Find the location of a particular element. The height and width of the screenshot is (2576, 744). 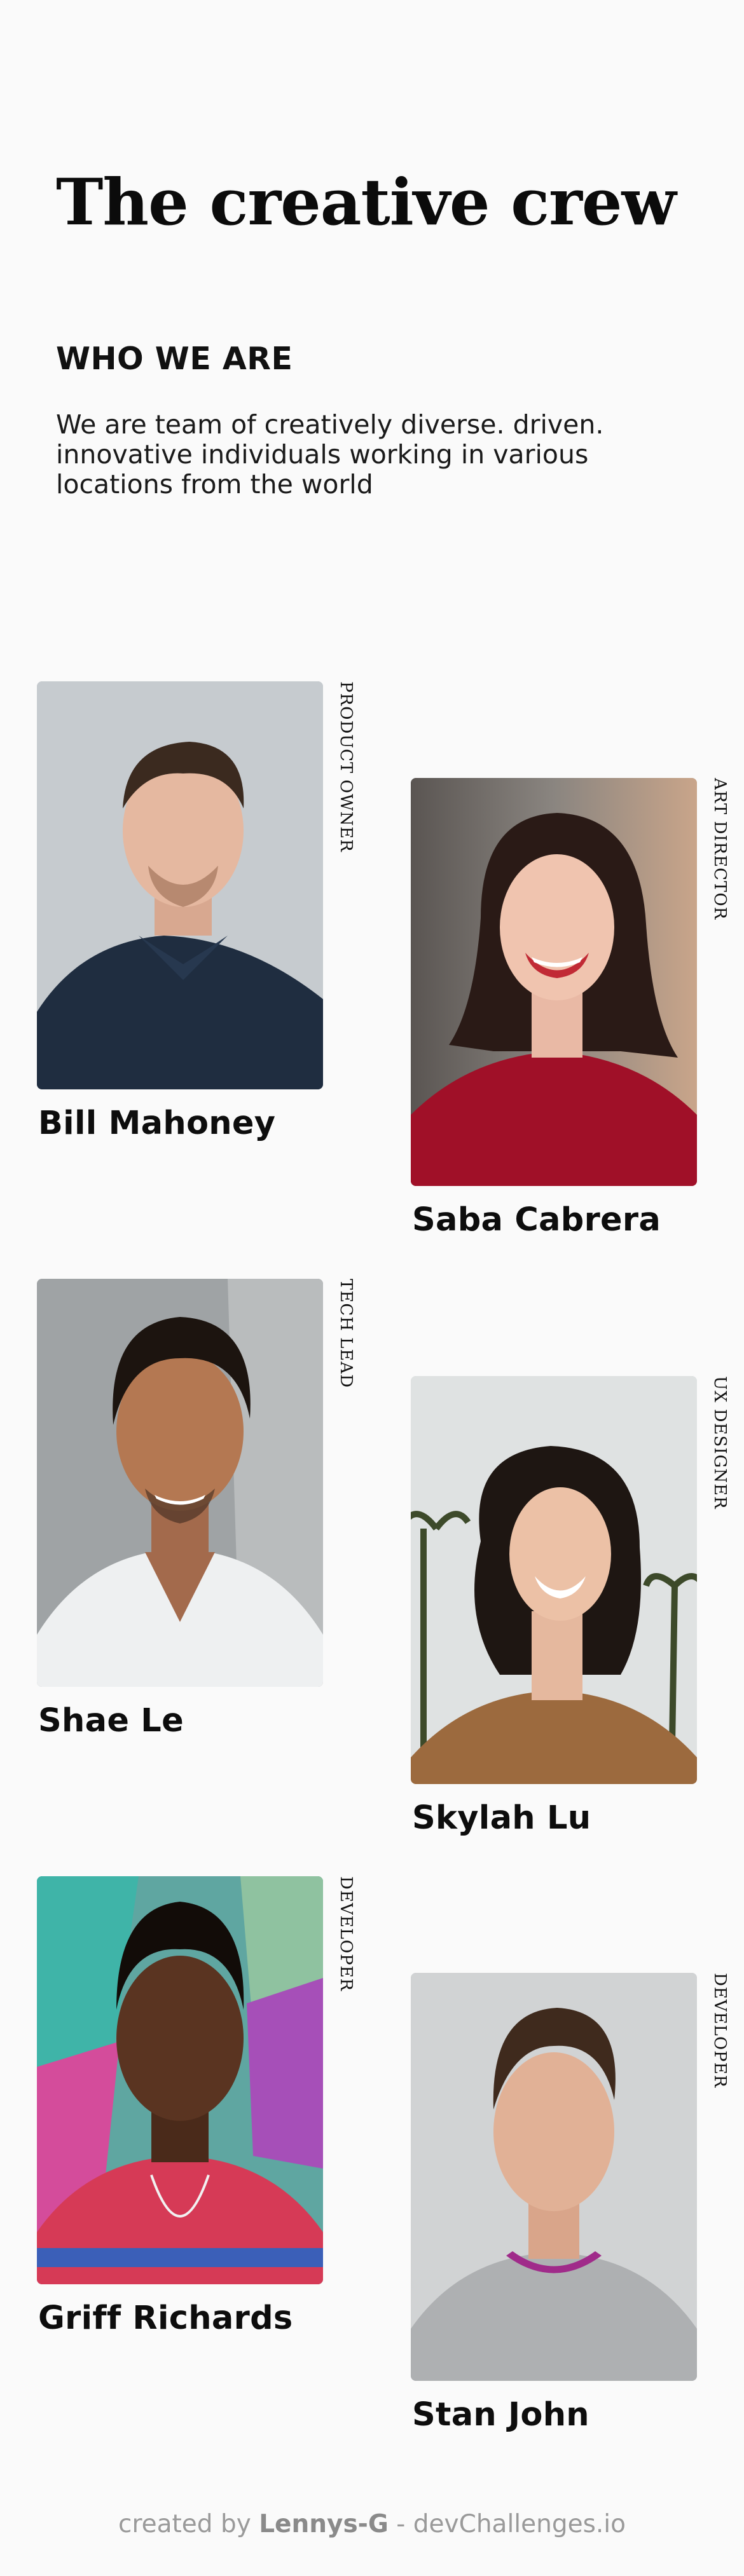

footer-credit: created by Lennys-G - devChallenges.io is located at coordinates (372, 2524).